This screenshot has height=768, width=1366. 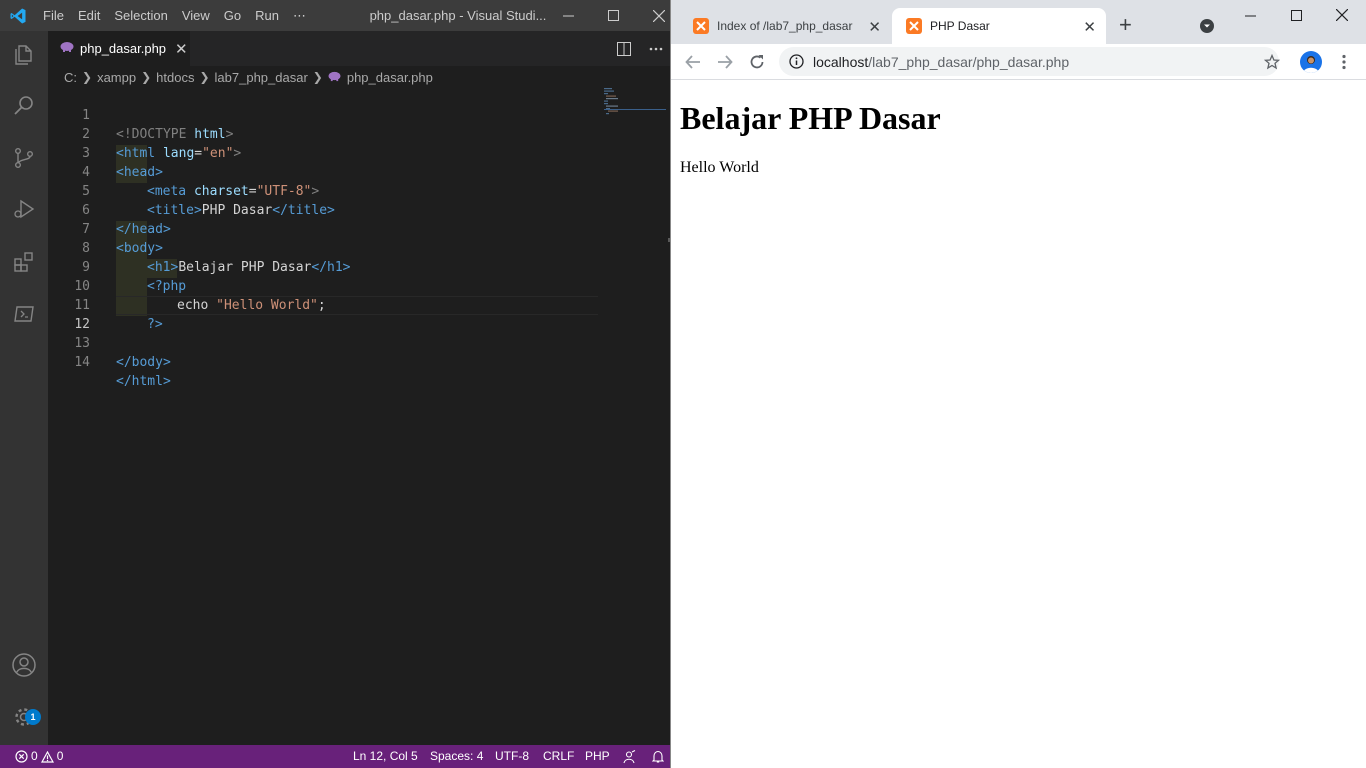 I want to click on cursor-position: Ln 12, Col 5, so click(x=385, y=756).